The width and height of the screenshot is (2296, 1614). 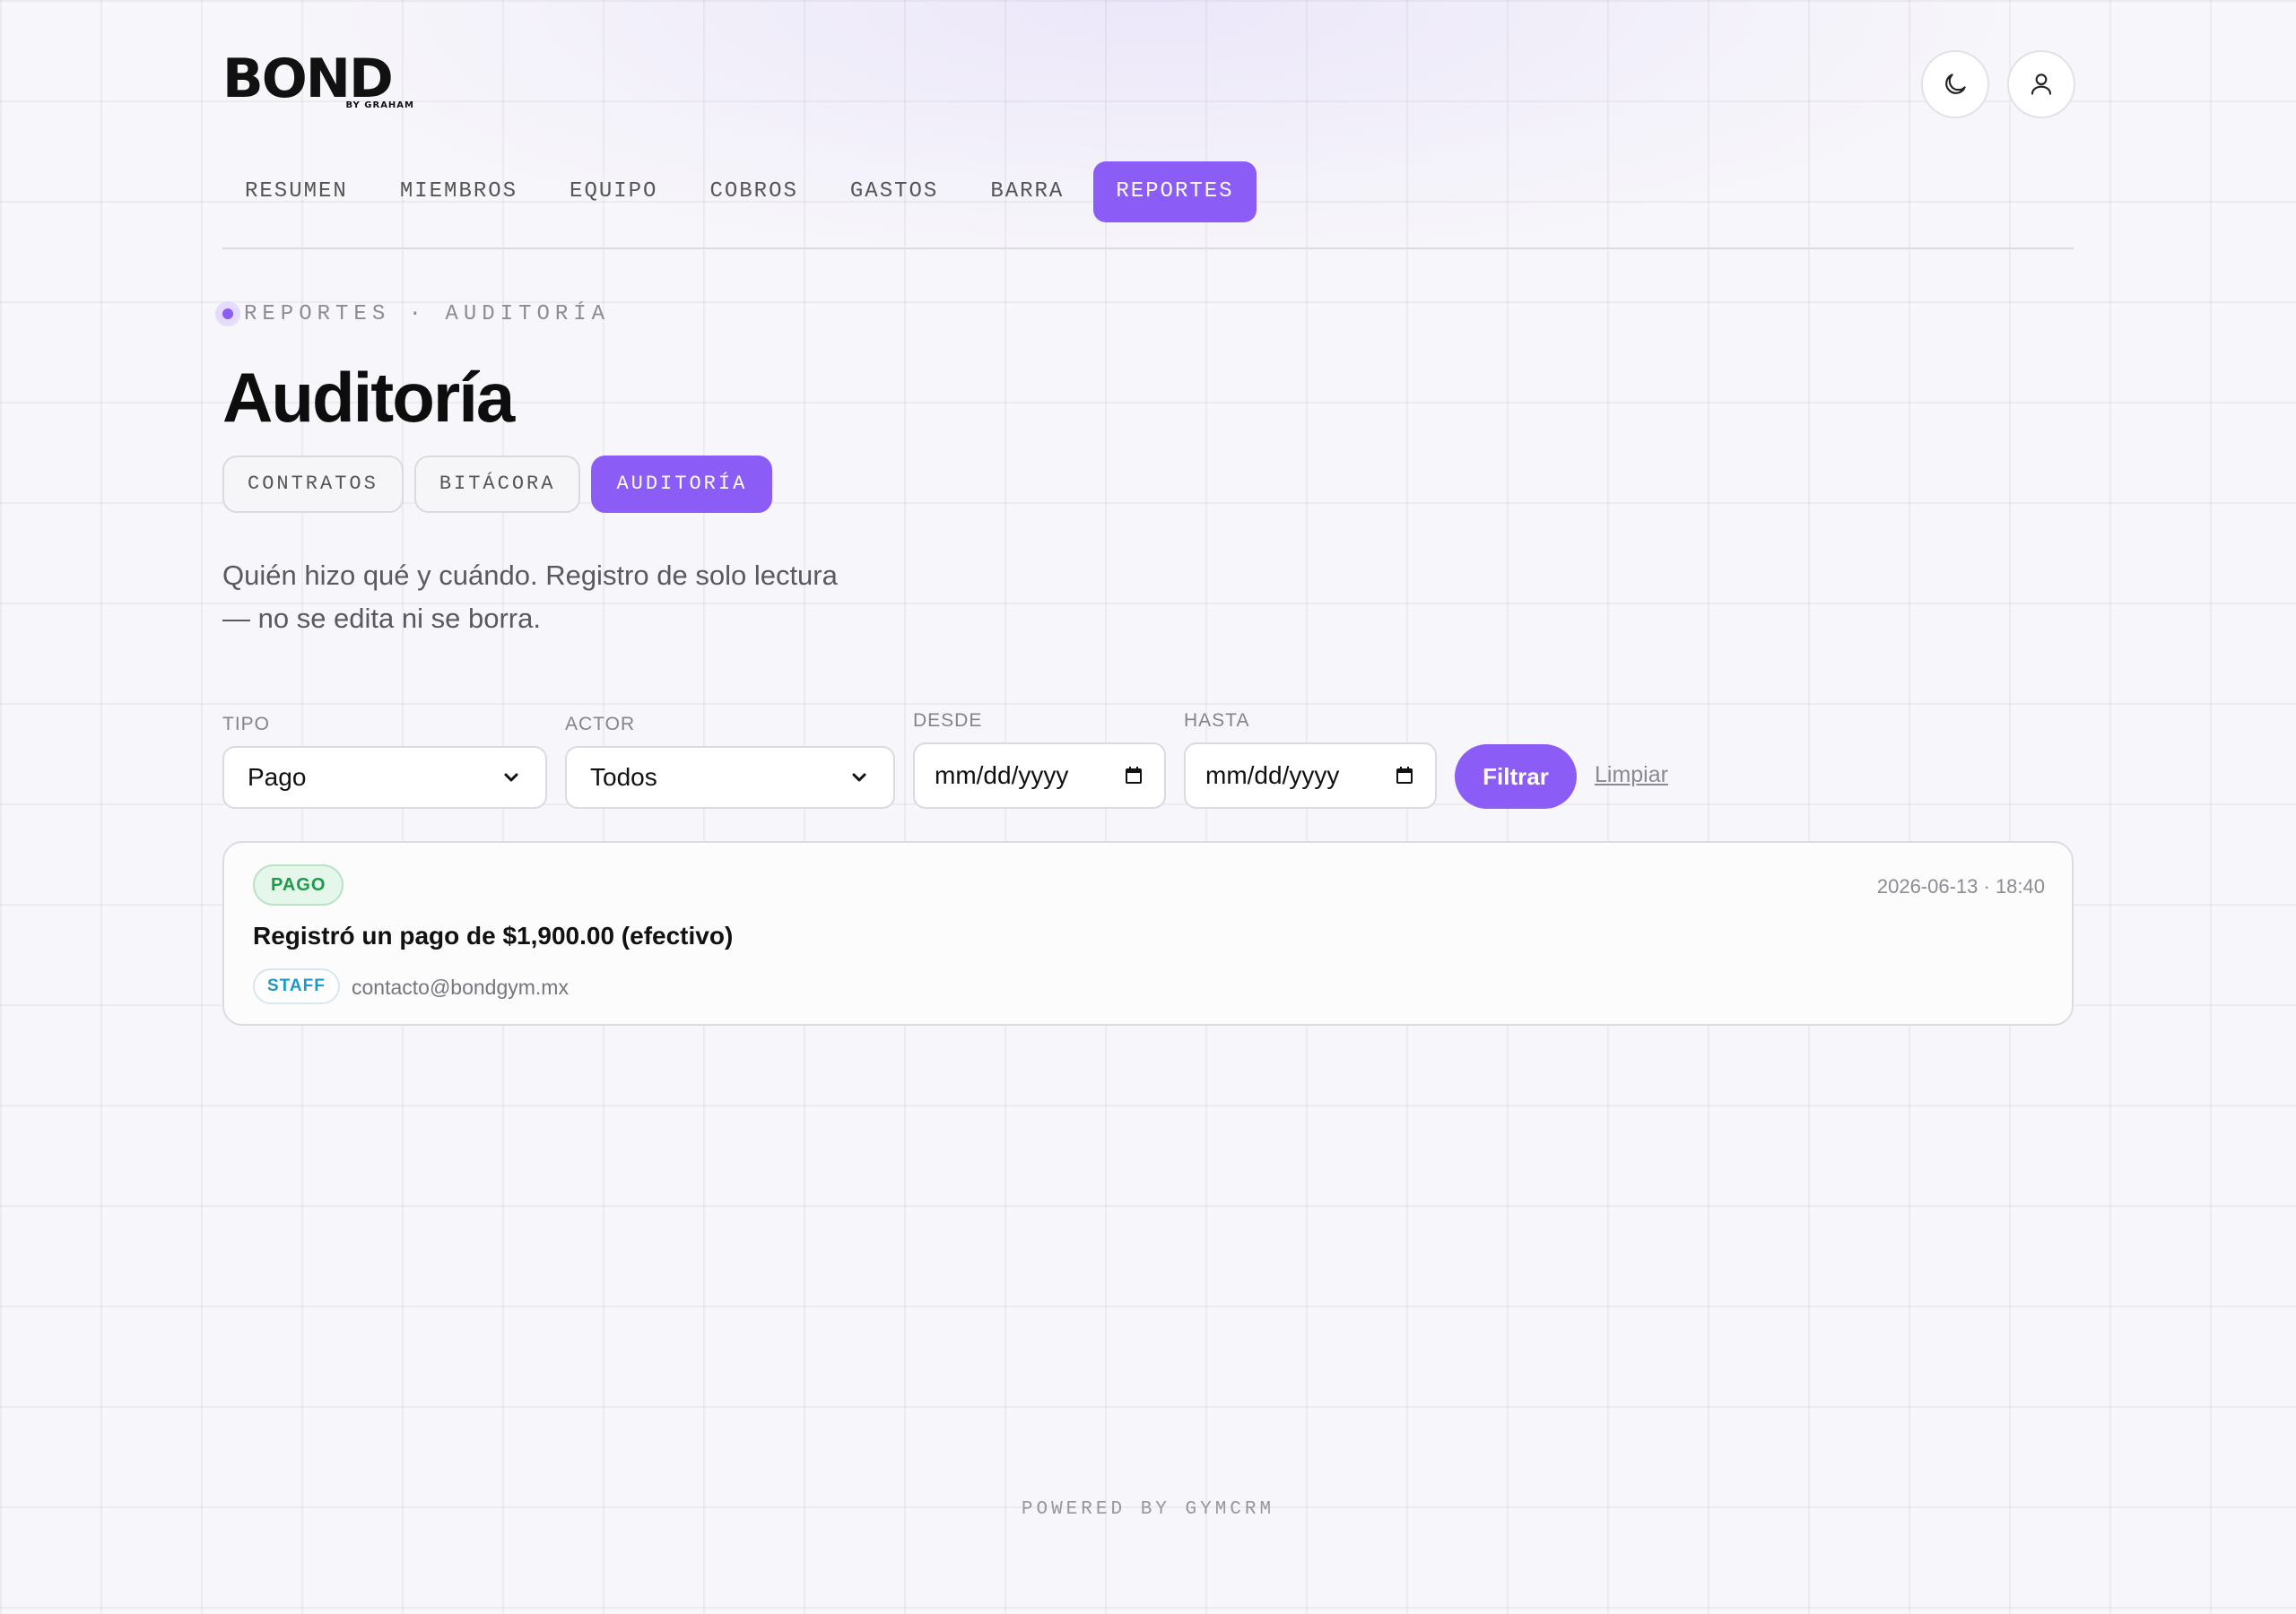 I want to click on tab-auditoria: AUDITORÍA, so click(x=682, y=484).